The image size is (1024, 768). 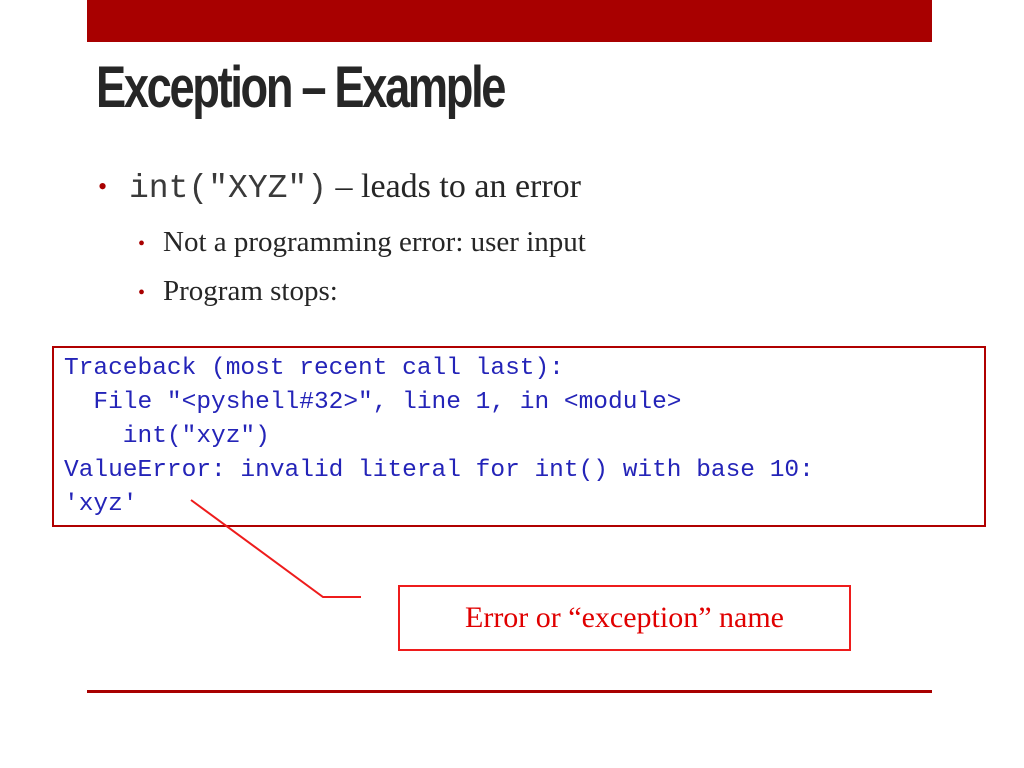 I want to click on callout-pointer, so click(x=275, y=548).